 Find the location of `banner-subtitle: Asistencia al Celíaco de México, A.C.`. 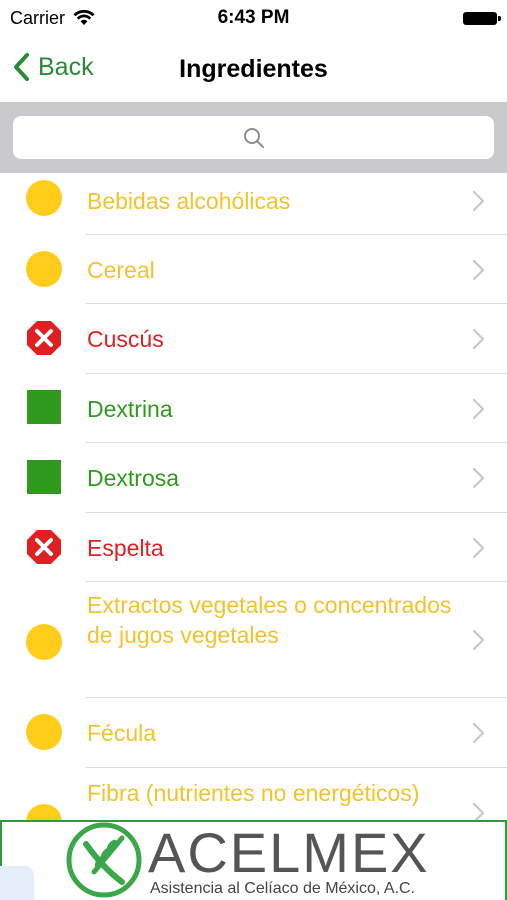

banner-subtitle: Asistencia al Celíaco de México, A.C. is located at coordinates (283, 888).